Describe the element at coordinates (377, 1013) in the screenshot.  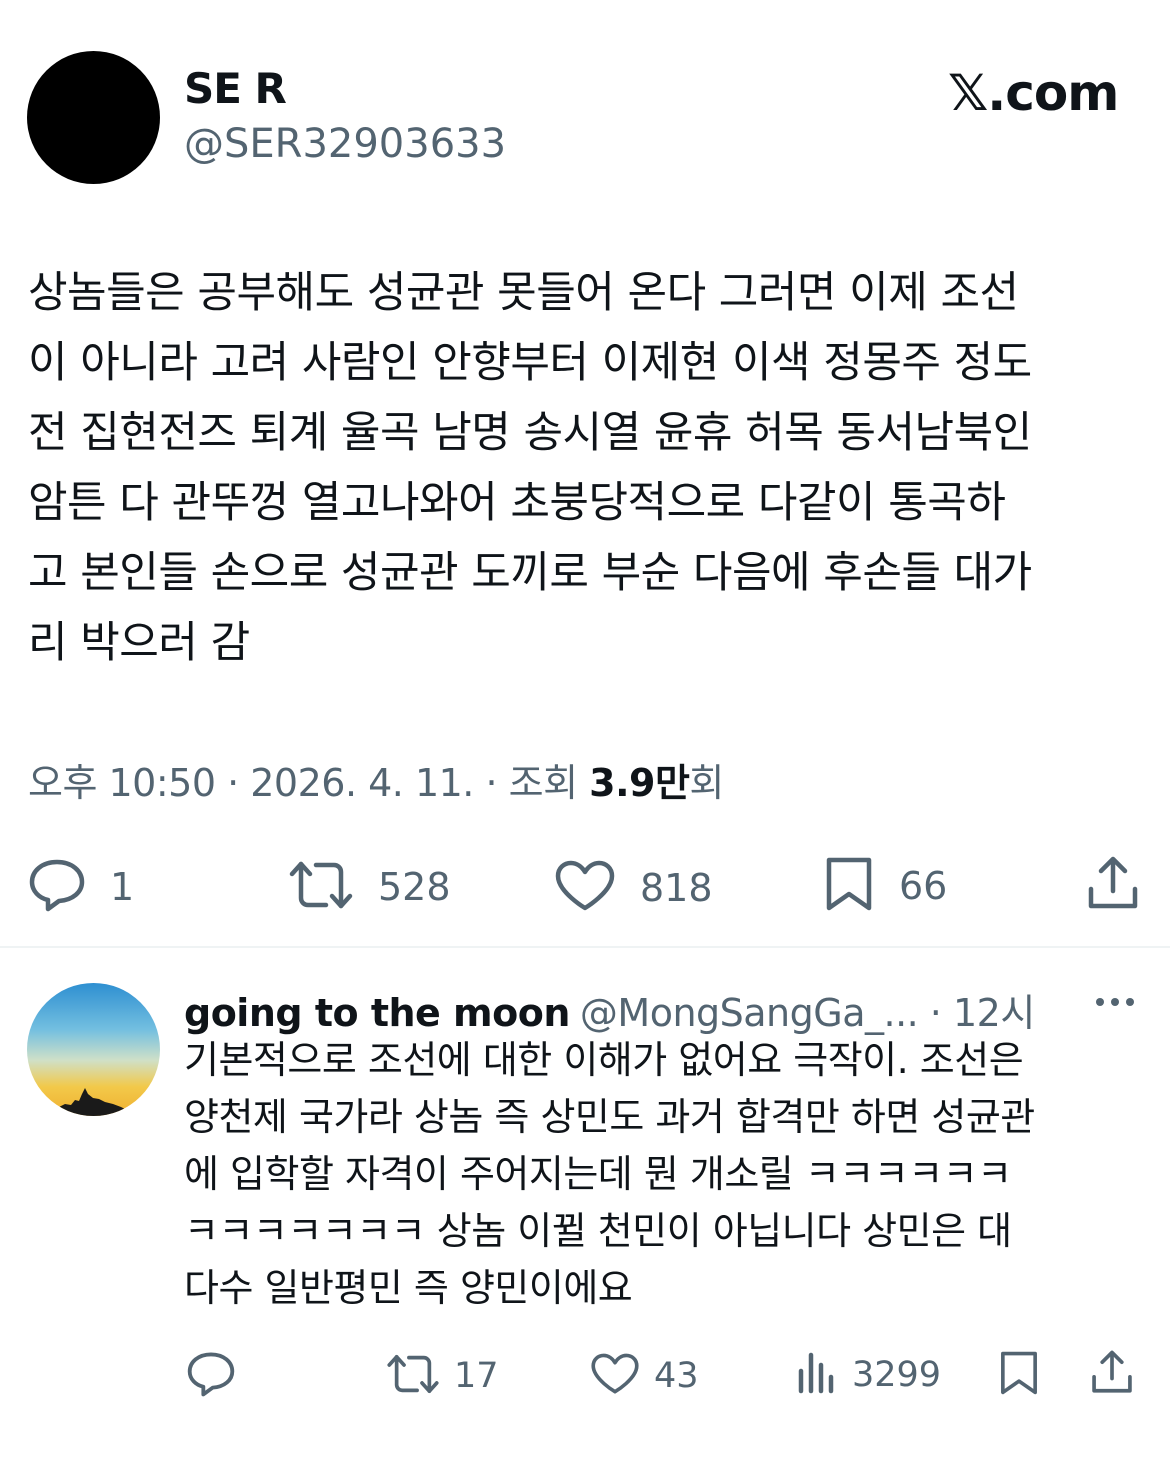
I see `reply-author-name: going to the moon` at that location.